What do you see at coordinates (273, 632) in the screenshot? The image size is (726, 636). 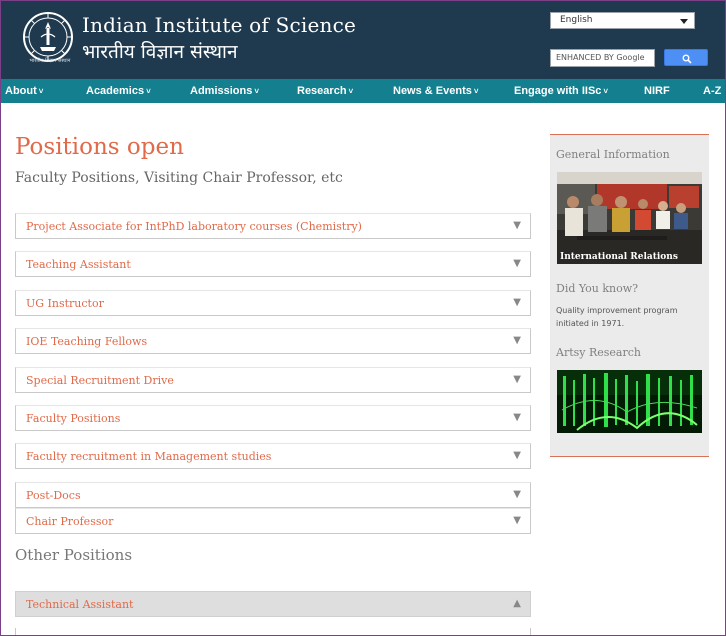 I see `accordion-panel` at bounding box center [273, 632].